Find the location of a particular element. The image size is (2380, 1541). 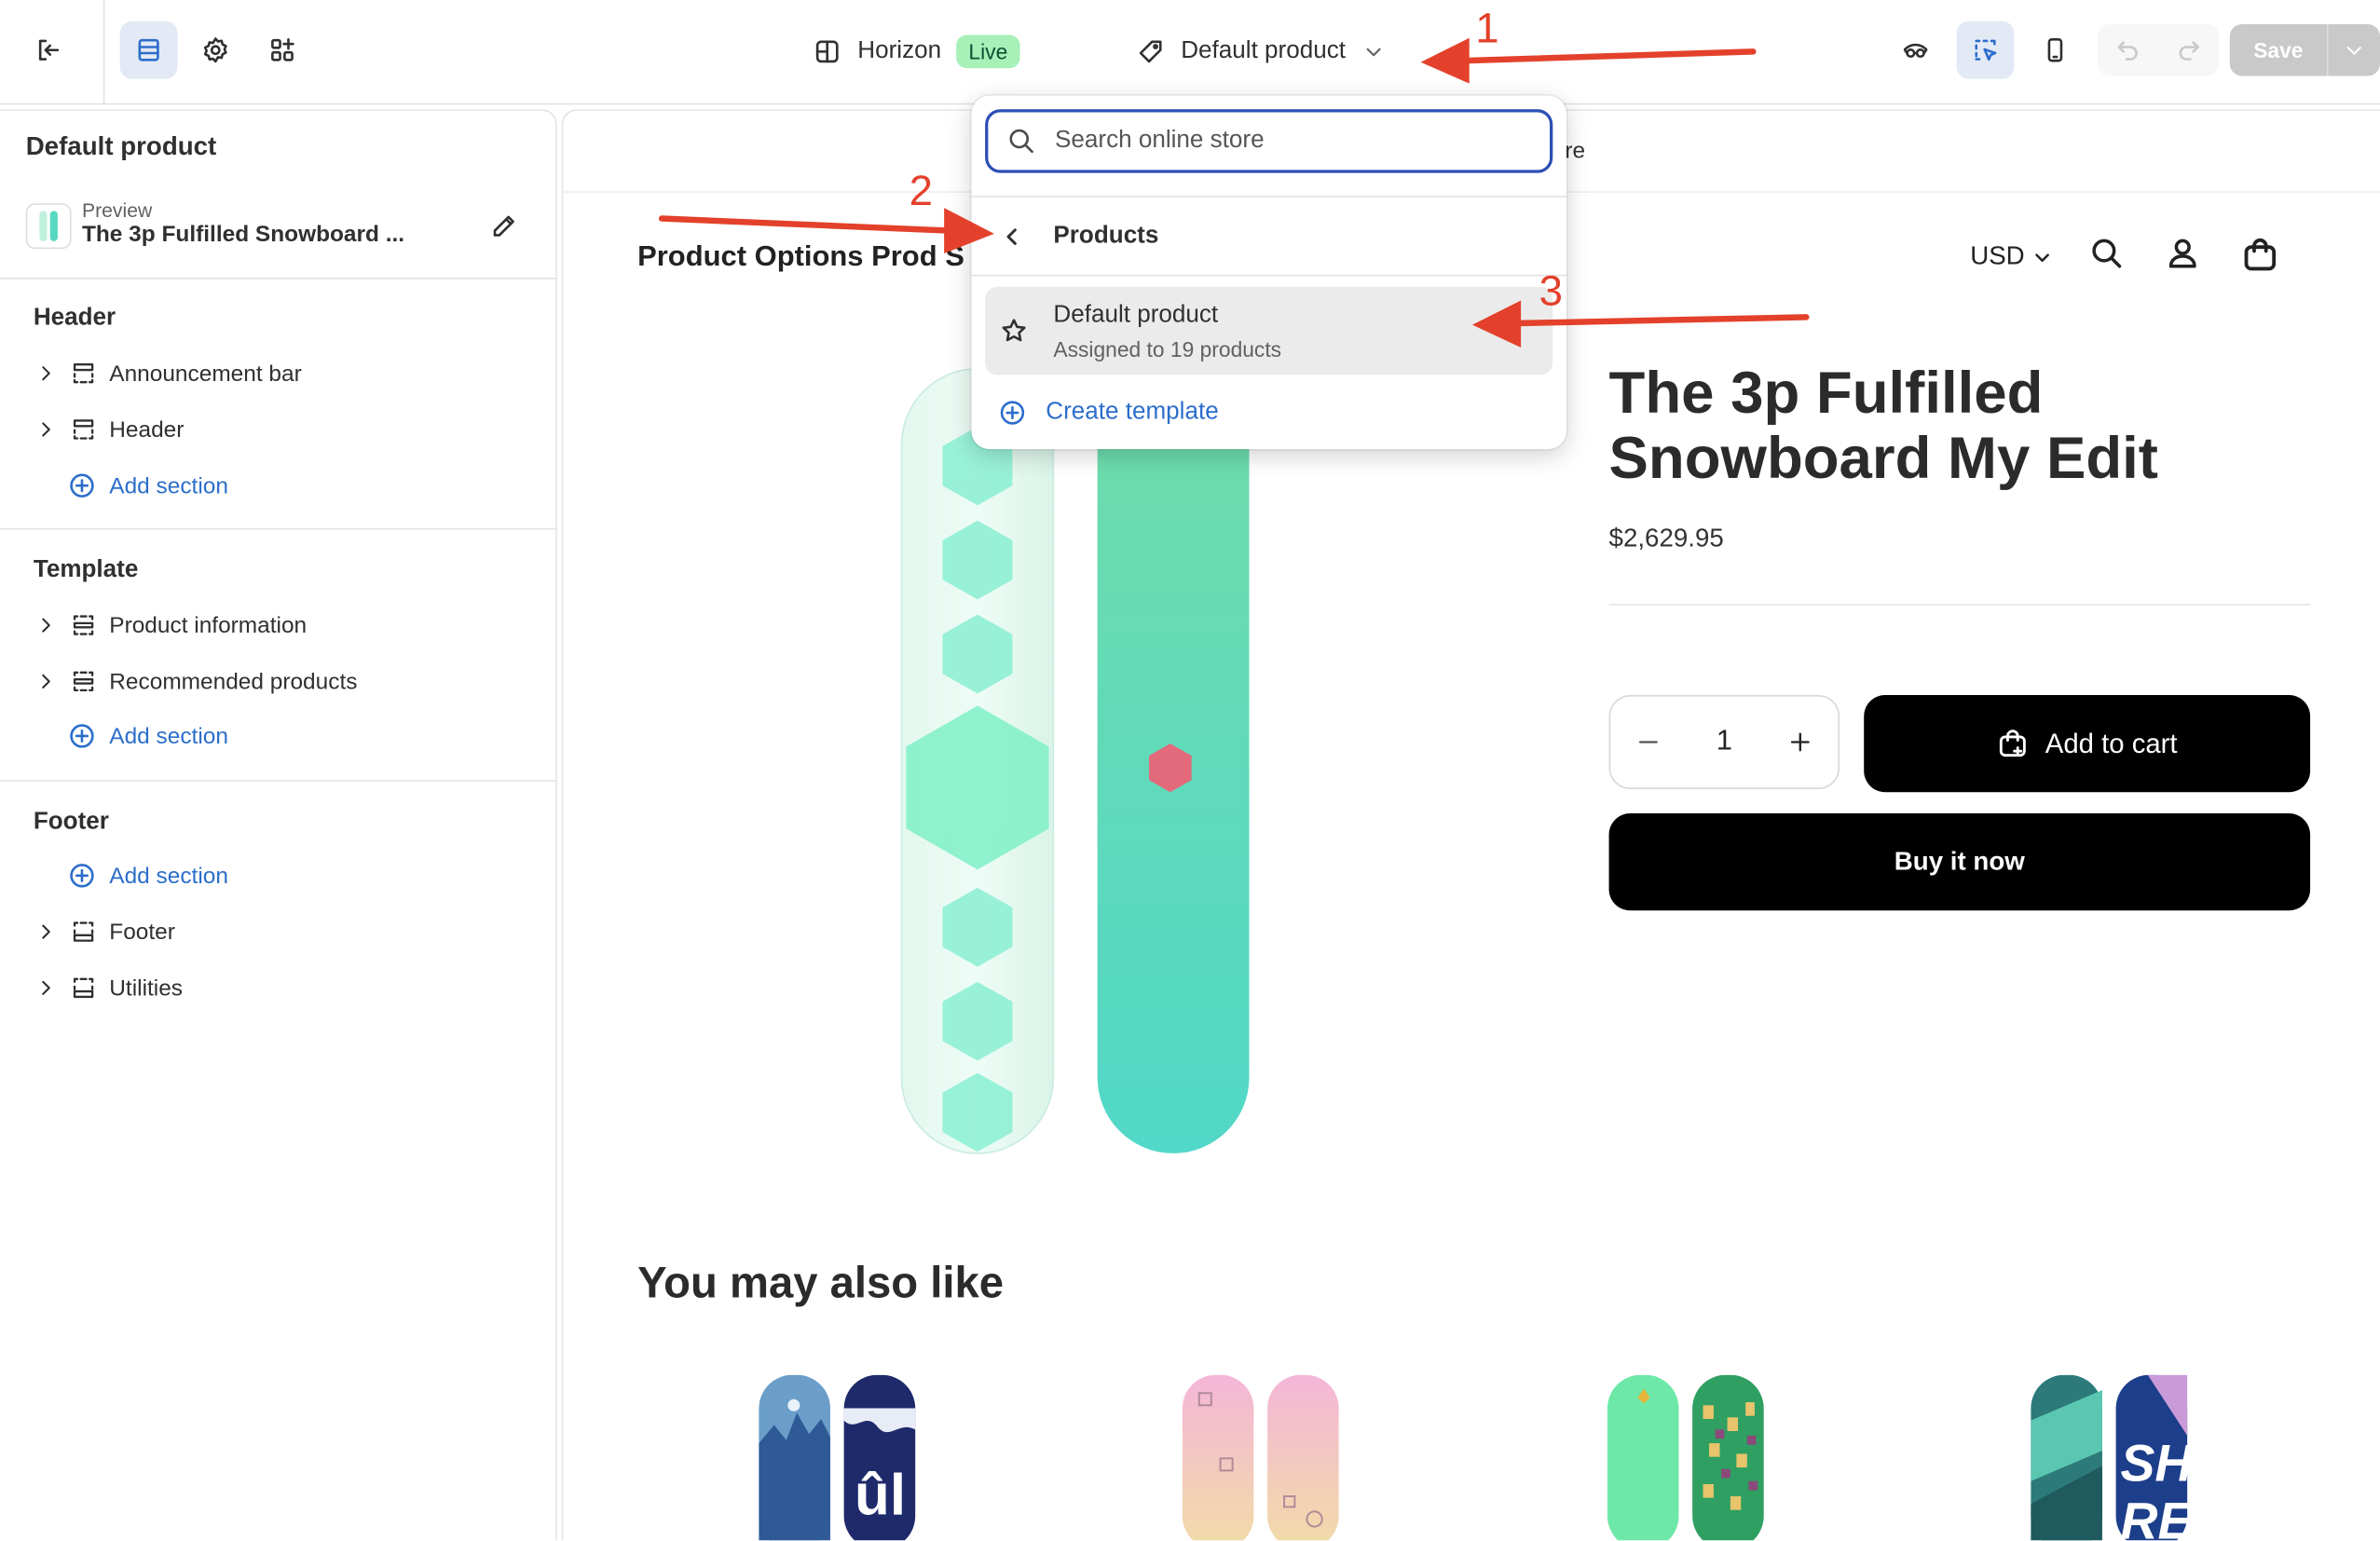

mobile-preview-button is located at coordinates (2055, 50).